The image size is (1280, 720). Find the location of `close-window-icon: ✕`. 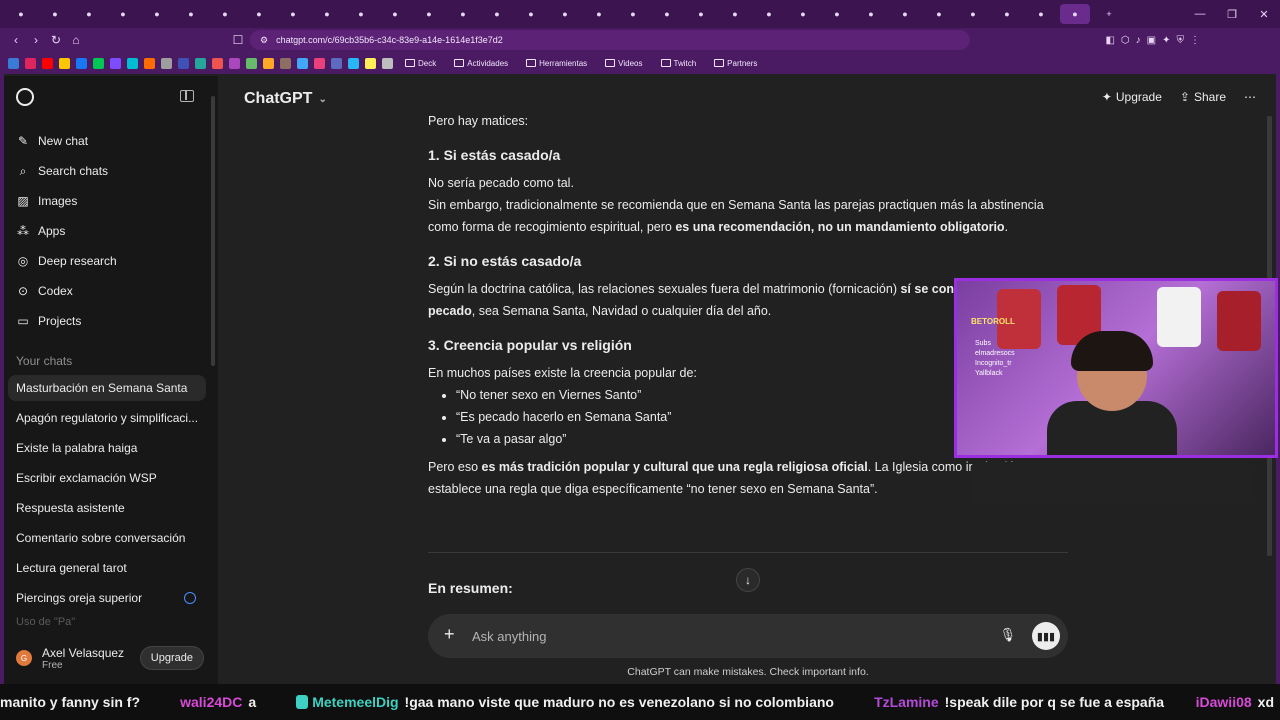

close-window-icon: ✕ is located at coordinates (1264, 14).